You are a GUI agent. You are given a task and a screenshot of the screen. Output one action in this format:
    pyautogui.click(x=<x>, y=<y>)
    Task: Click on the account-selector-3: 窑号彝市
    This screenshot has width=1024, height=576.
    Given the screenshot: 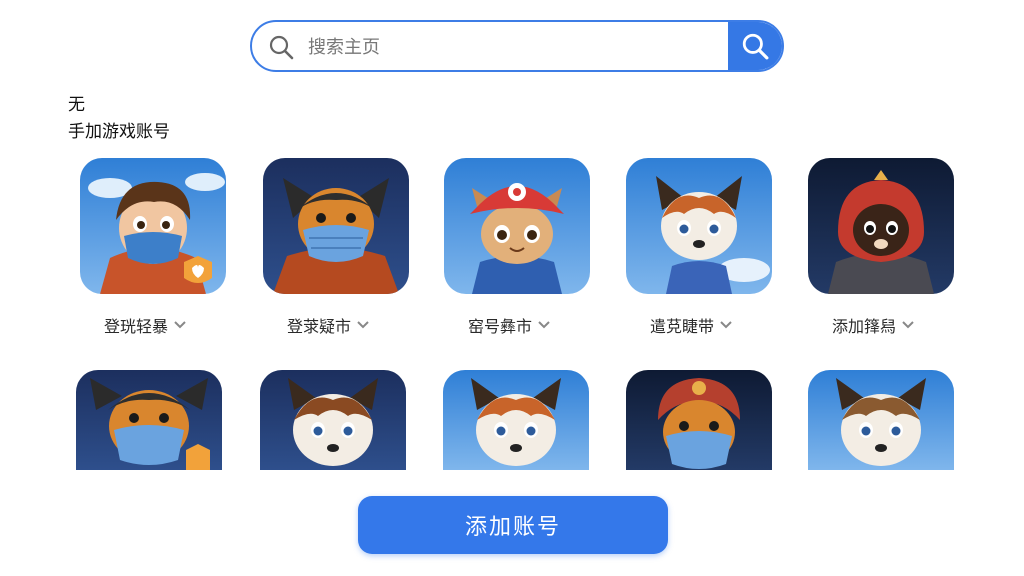 What is the action you would take?
    pyautogui.click(x=509, y=325)
    